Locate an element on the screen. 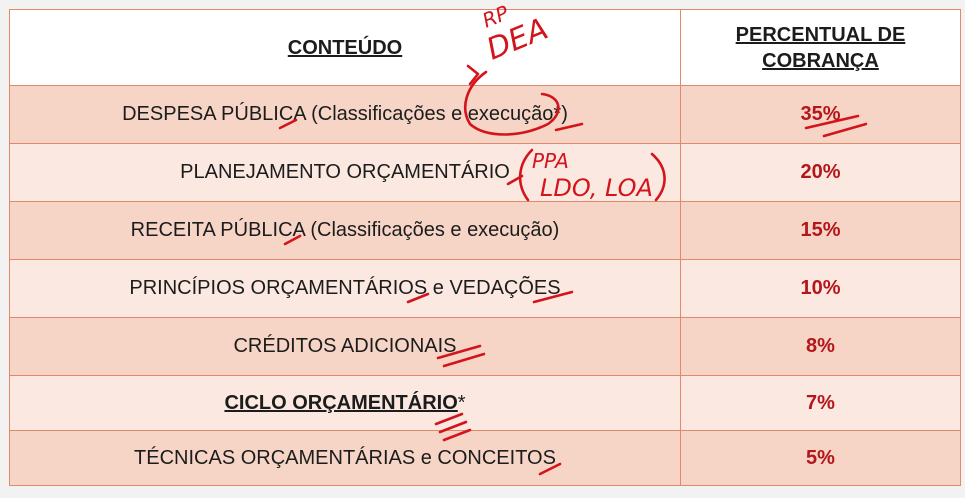 The width and height of the screenshot is (965, 498). header-content-label: CONTEÚDO is located at coordinates (345, 47).